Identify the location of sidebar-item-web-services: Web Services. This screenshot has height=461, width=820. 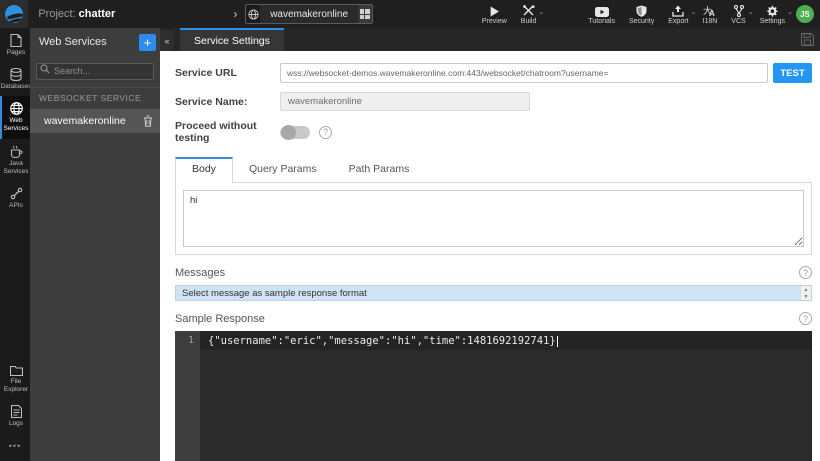
(15, 117).